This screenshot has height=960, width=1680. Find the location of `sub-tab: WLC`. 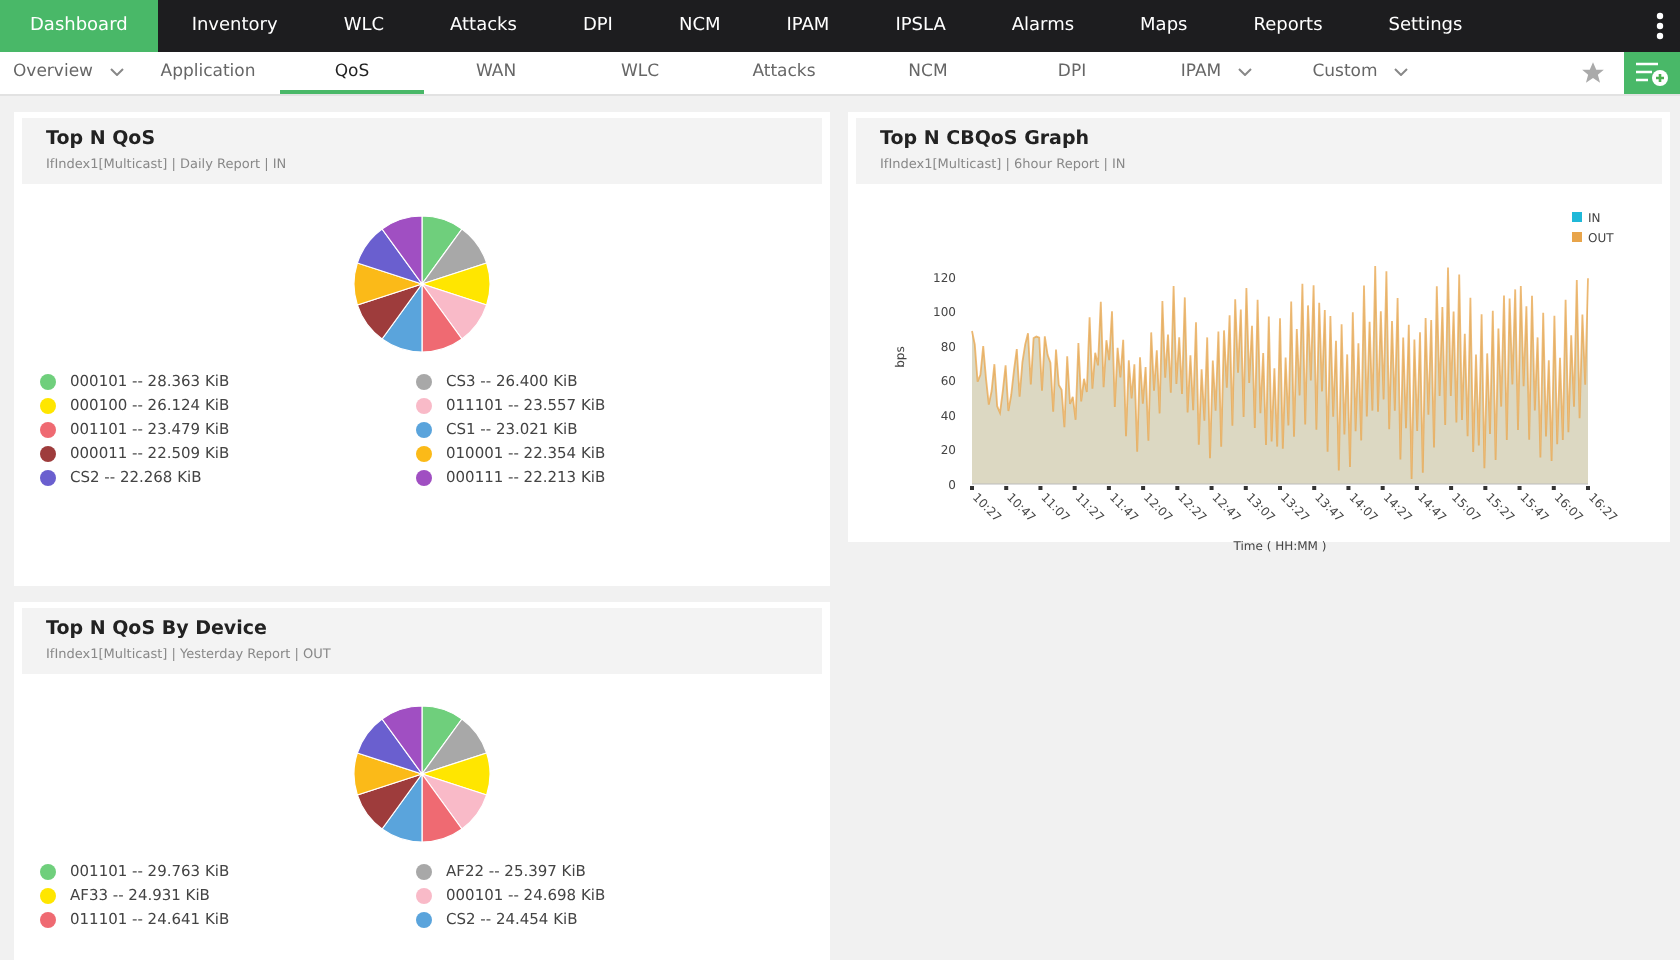

sub-tab: WLC is located at coordinates (640, 73).